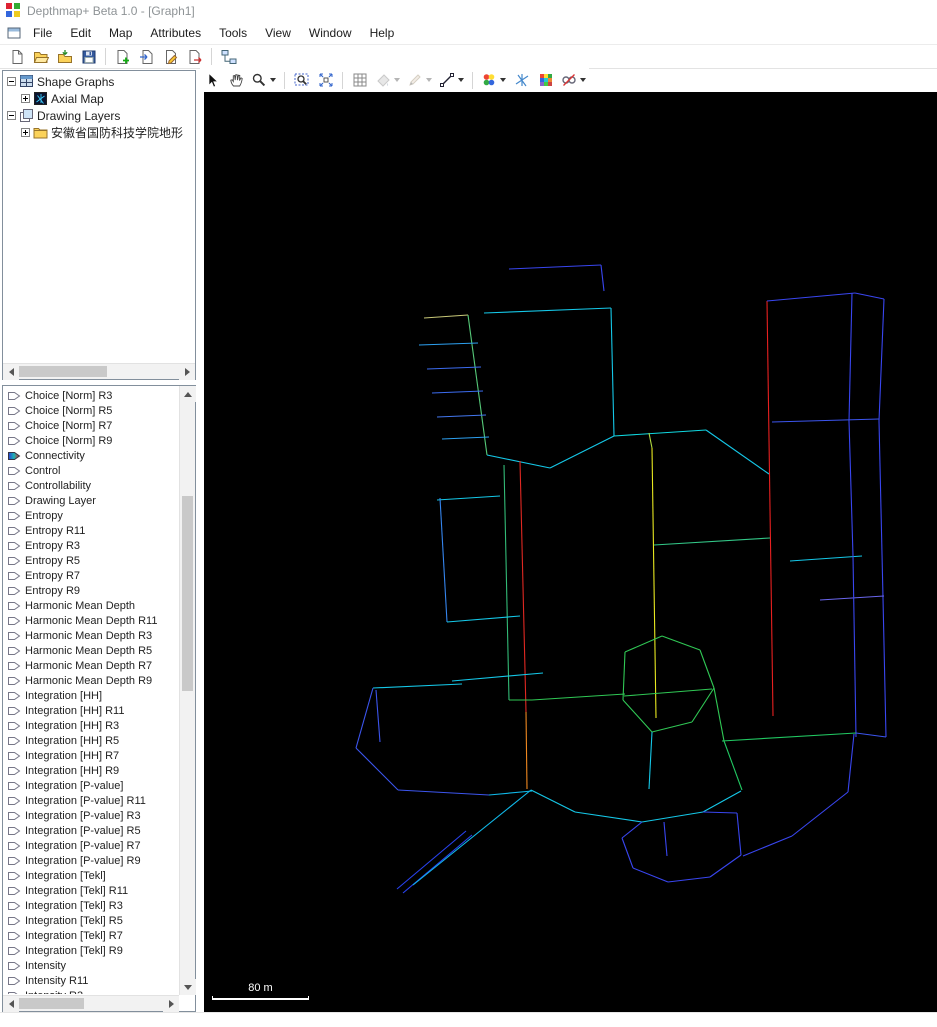  What do you see at coordinates (91, 890) in the screenshot?
I see `attribute-item: Integration [Tekl] R11` at bounding box center [91, 890].